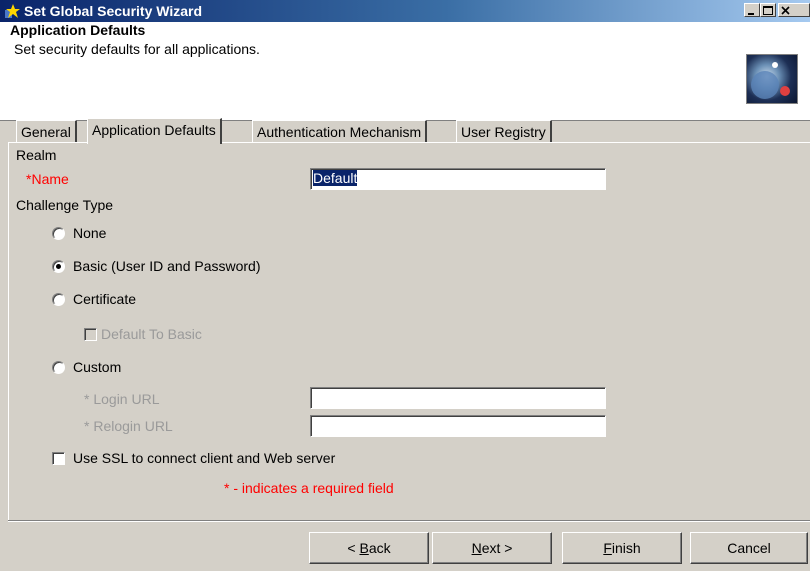 The height and width of the screenshot is (571, 810). I want to click on tab-authentication-mechanism: Authentication Mechanism, so click(340, 131).